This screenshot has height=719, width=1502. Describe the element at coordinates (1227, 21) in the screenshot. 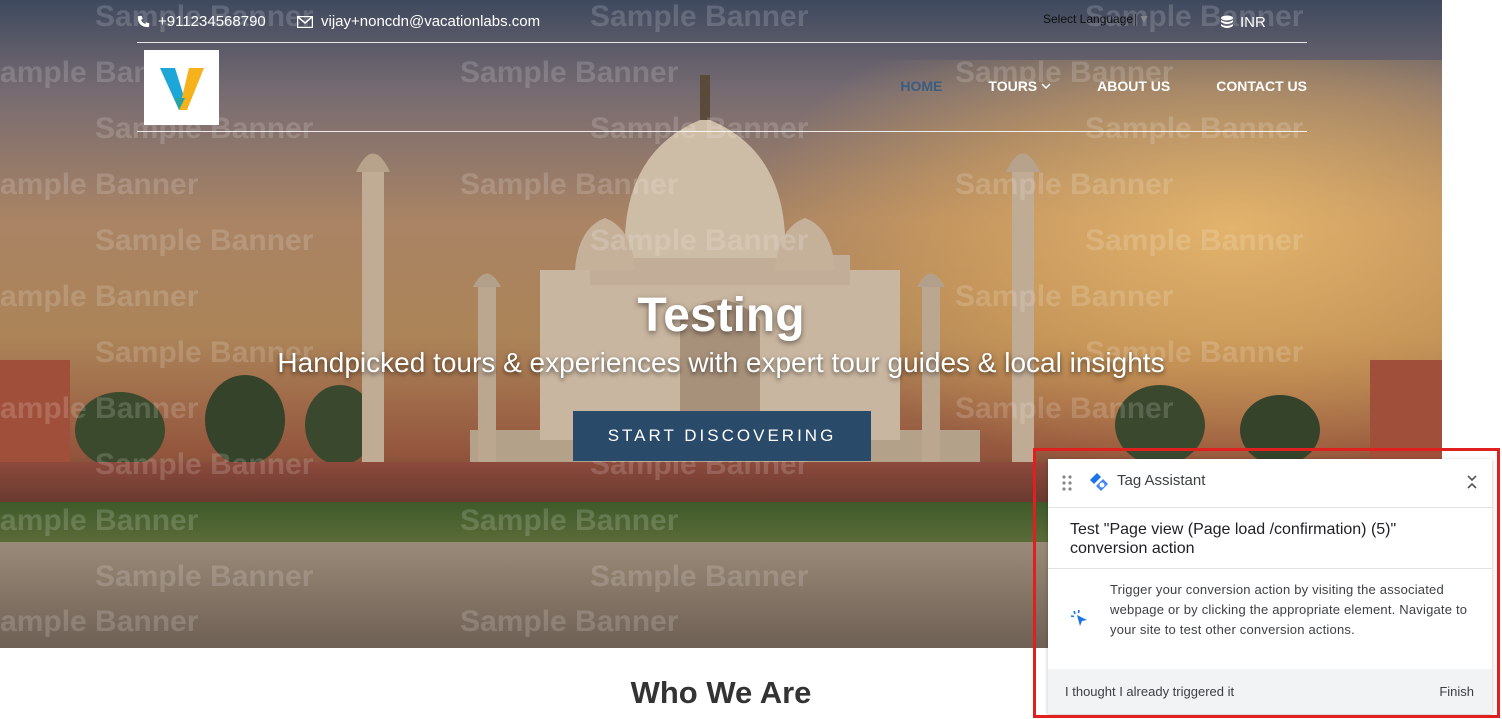

I see `coins-icon` at that location.